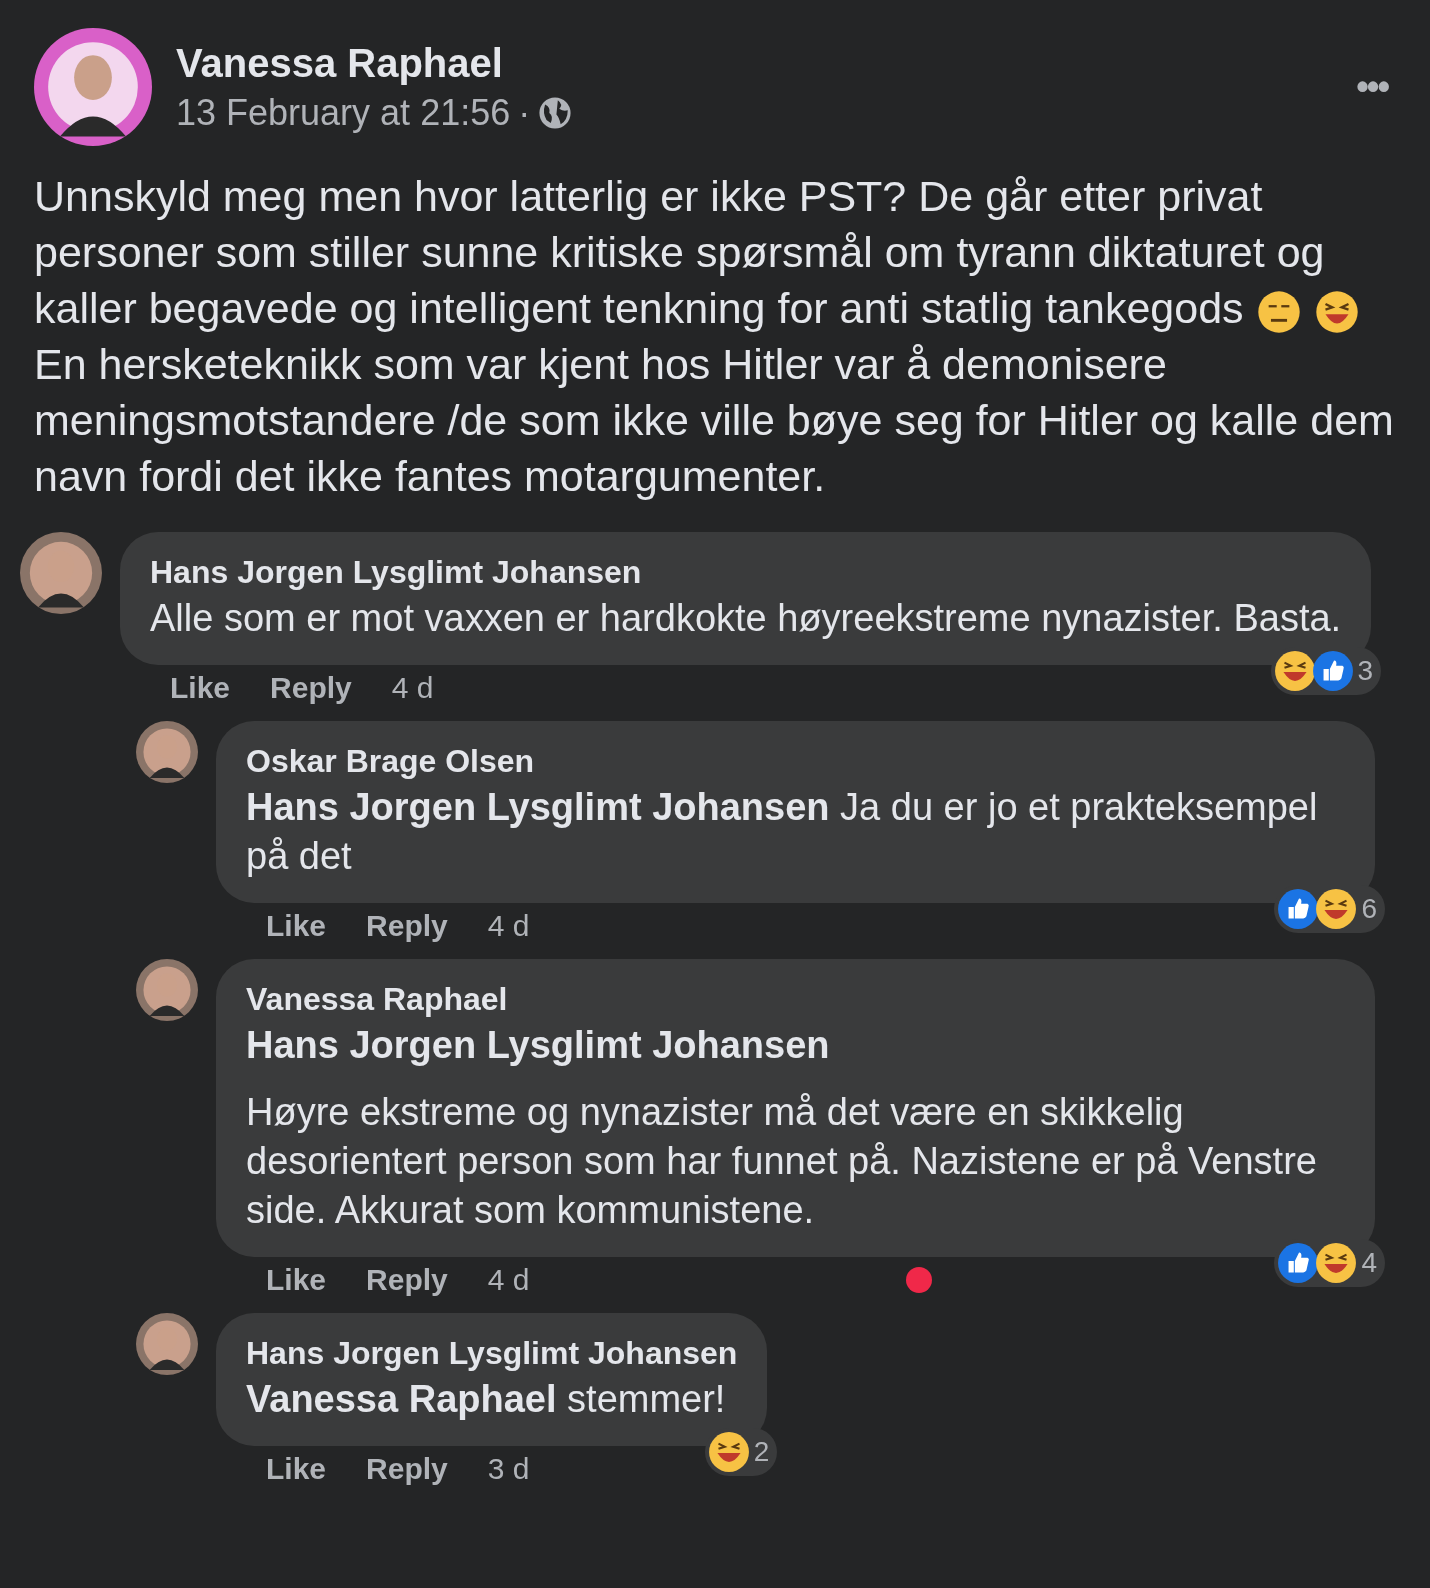 The height and width of the screenshot is (1588, 1430). Describe the element at coordinates (782, 1161) in the screenshot. I see `comment-text: Høyre ekstreme og nynazister må det være en skikkelig desorientert person som har funnet på. Nazistene er på Venstre side. Akkurat som kommunistene.` at that location.